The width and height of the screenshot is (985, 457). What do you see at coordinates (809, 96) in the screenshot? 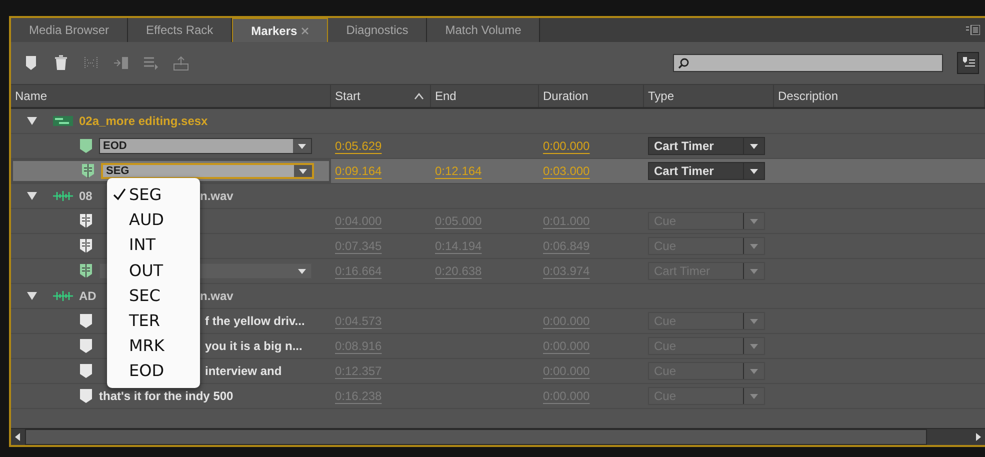
I see `column-header: Description` at bounding box center [809, 96].